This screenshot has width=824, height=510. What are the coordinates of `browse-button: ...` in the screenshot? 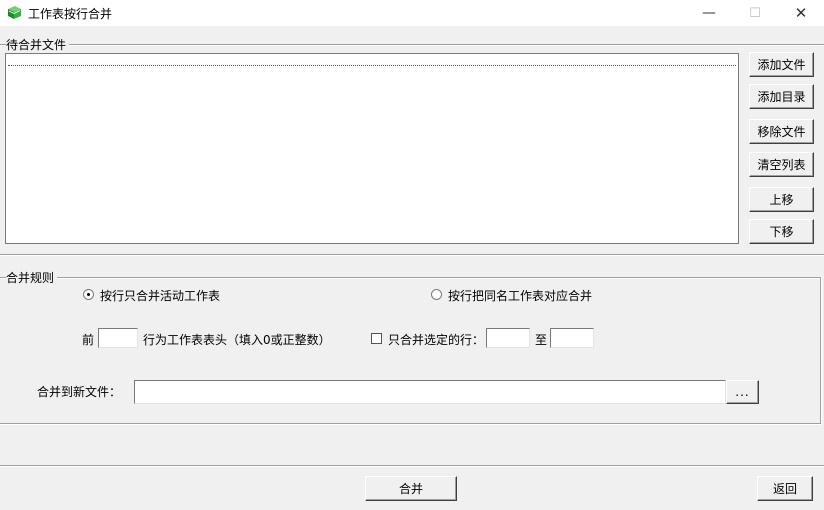 It's located at (742, 392).